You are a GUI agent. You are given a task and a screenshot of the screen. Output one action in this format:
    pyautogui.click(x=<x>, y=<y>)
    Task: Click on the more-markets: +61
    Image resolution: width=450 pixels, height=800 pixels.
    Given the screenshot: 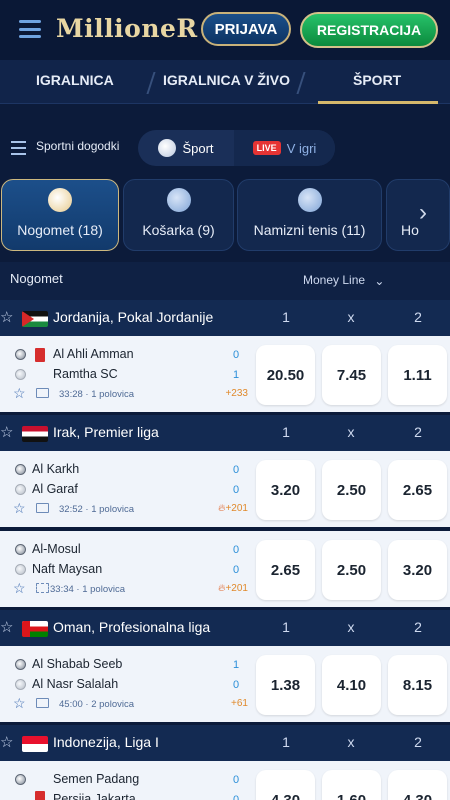 What is the action you would take?
    pyautogui.click(x=230, y=703)
    